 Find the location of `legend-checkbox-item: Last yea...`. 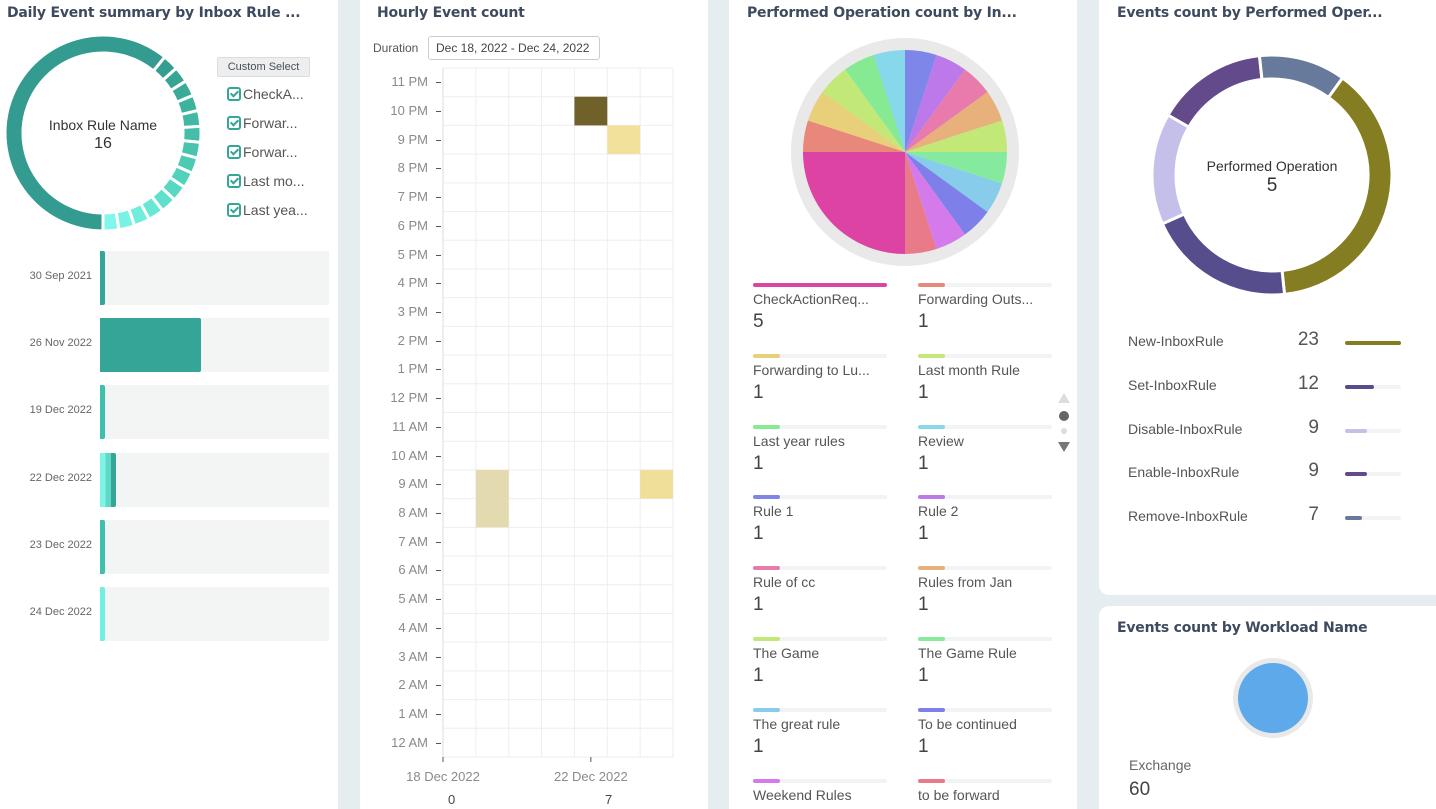

legend-checkbox-item: Last yea... is located at coordinates (267, 210).